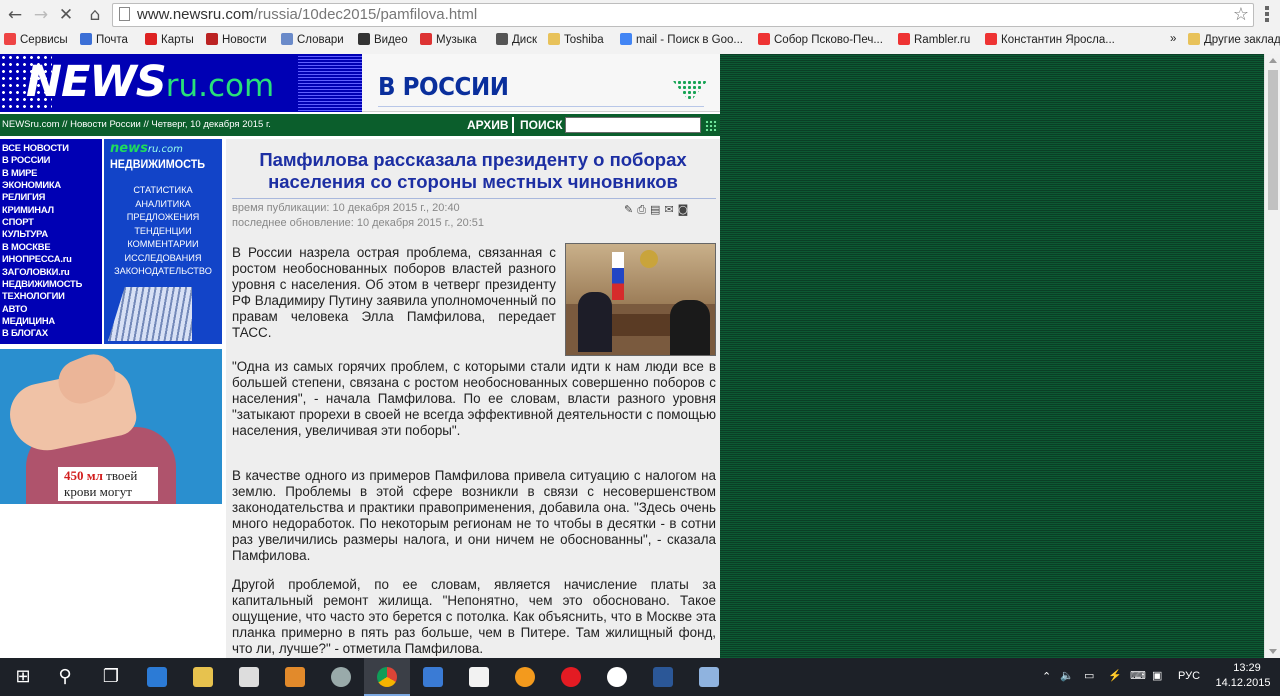  I want to click on page-icon, so click(124, 14).